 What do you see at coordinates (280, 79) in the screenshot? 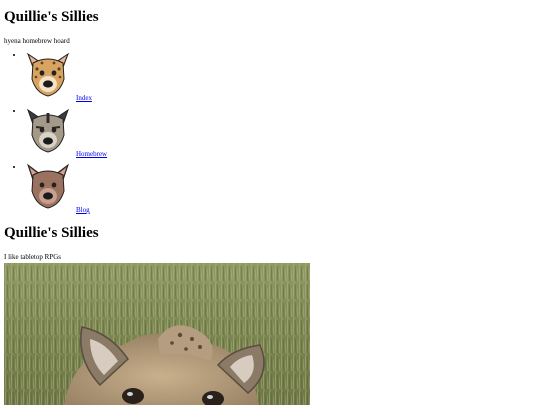
I see `nav-item-index: Index` at bounding box center [280, 79].